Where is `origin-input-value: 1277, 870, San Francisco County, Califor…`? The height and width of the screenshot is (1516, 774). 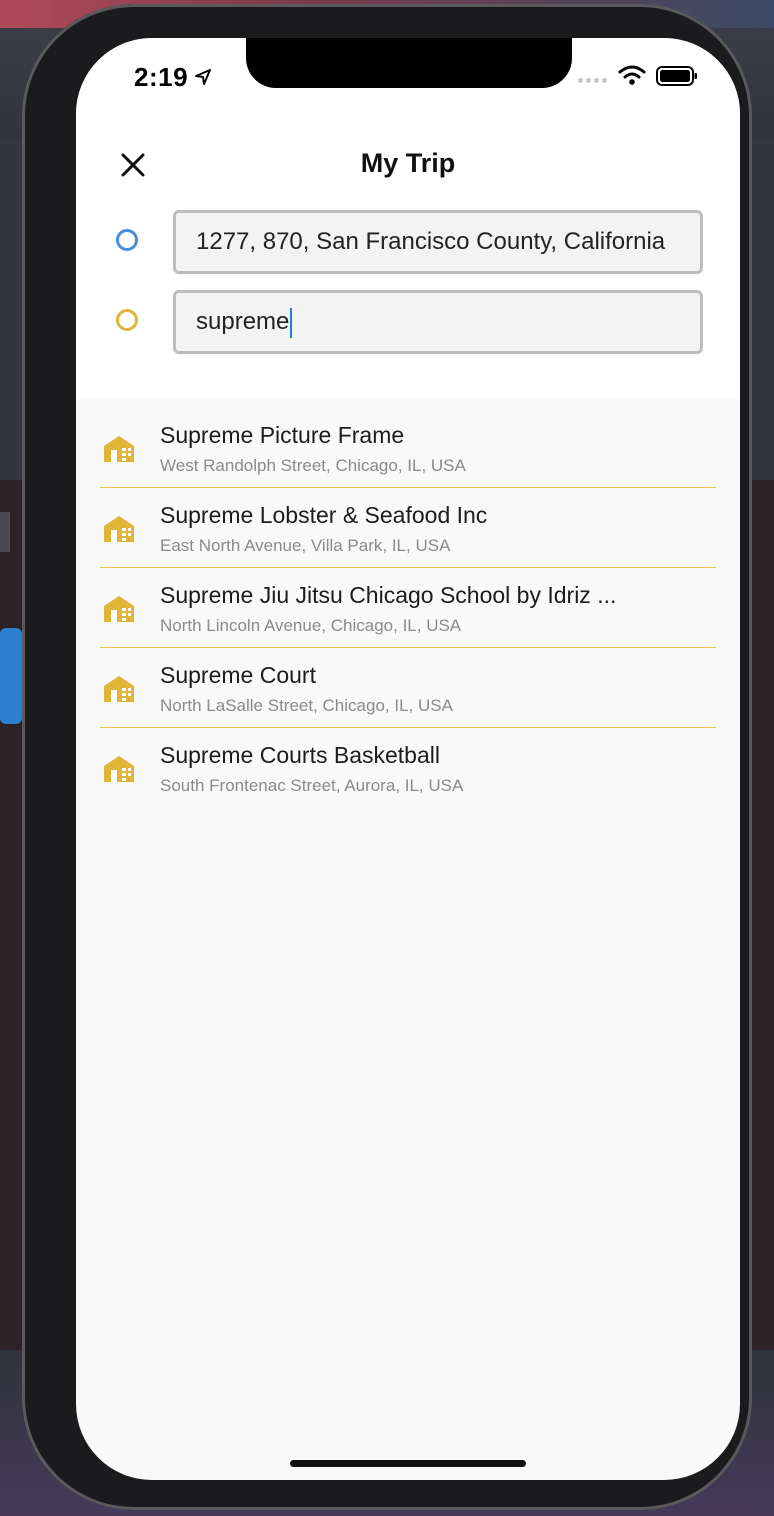
origin-input-value: 1277, 870, San Francisco County, Califor… is located at coordinates (431, 241).